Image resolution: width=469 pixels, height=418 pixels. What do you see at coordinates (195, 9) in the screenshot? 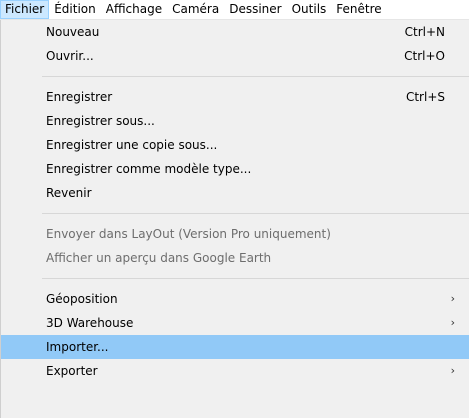
I see `menu-camera: Caméra` at bounding box center [195, 9].